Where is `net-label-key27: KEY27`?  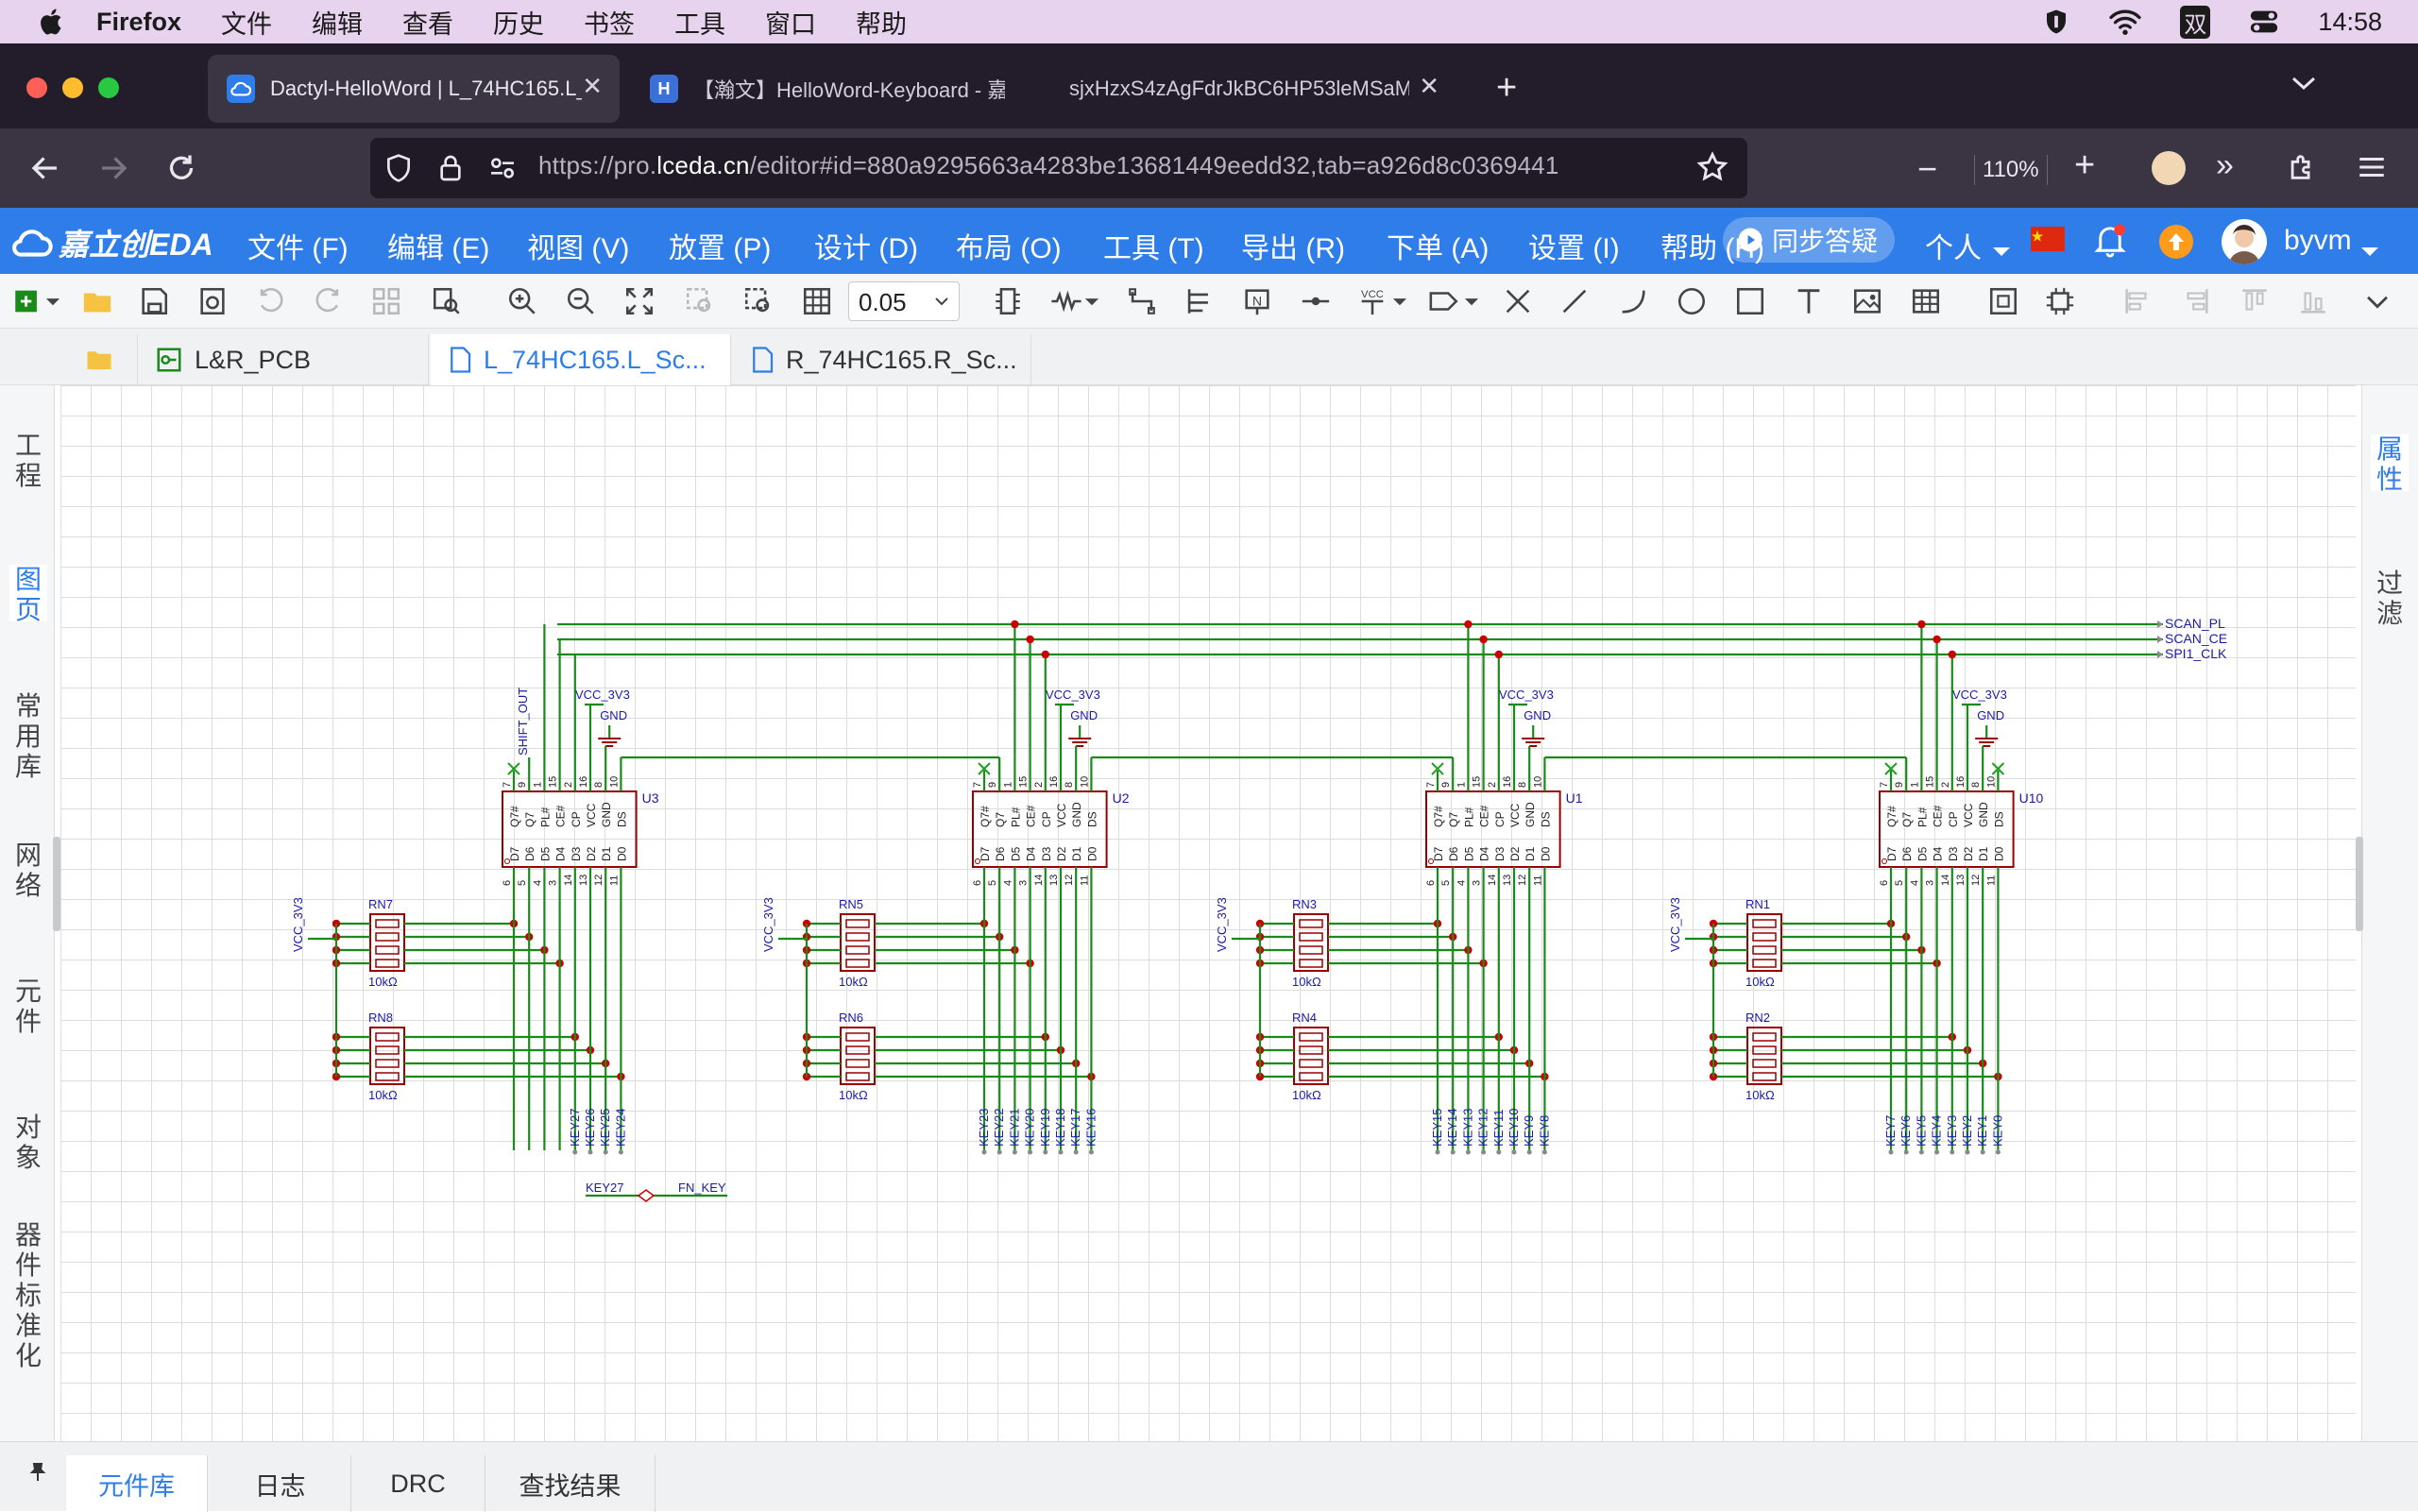 net-label-key27: KEY27 is located at coordinates (604, 1188).